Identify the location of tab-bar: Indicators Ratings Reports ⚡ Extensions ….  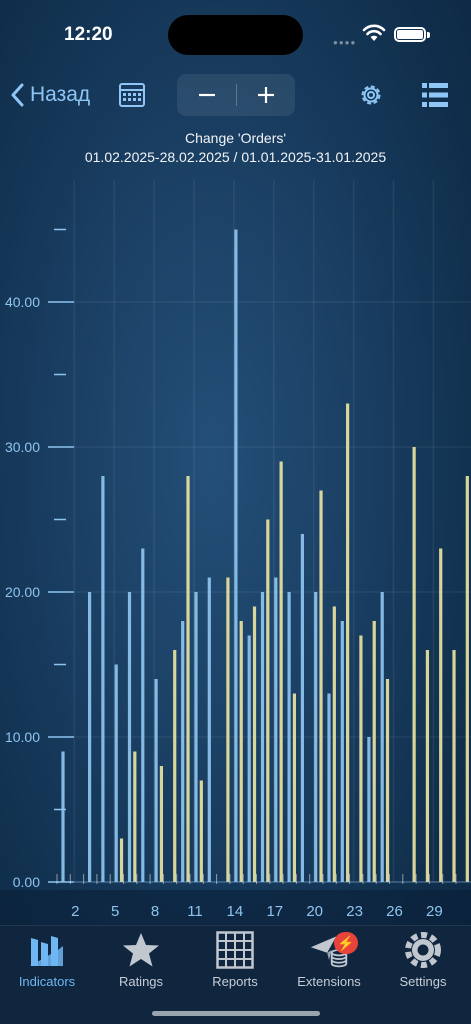
(235, 974).